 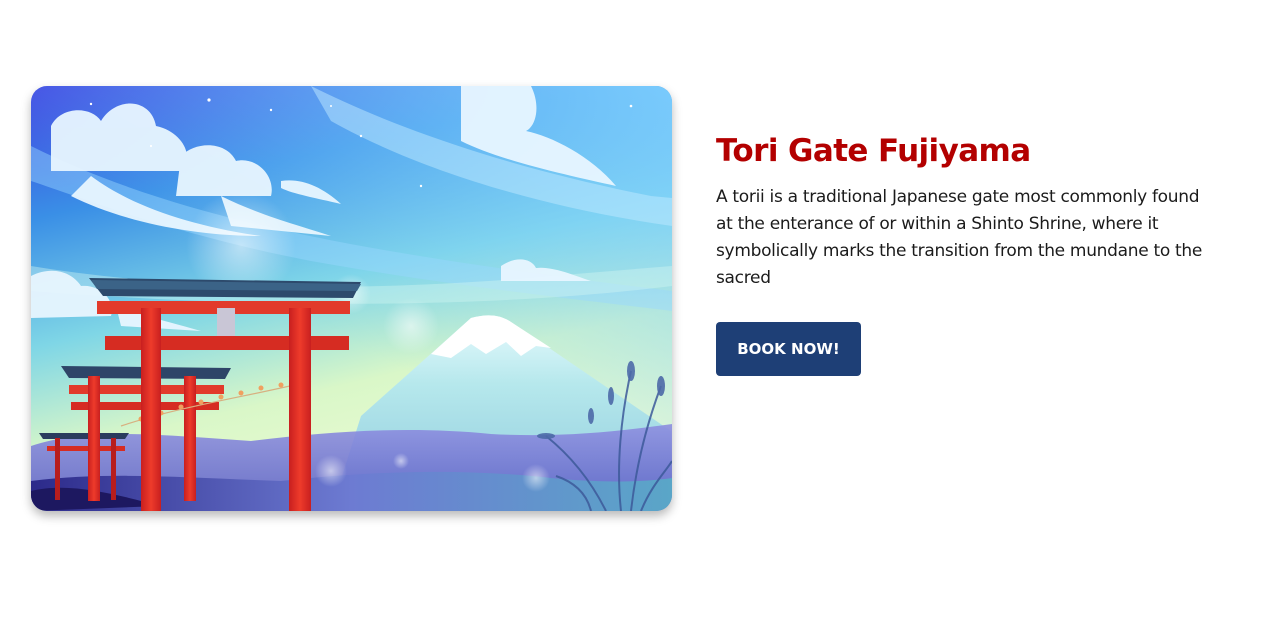 I want to click on card-title: Tori Gate Fujiyama, so click(x=873, y=151).